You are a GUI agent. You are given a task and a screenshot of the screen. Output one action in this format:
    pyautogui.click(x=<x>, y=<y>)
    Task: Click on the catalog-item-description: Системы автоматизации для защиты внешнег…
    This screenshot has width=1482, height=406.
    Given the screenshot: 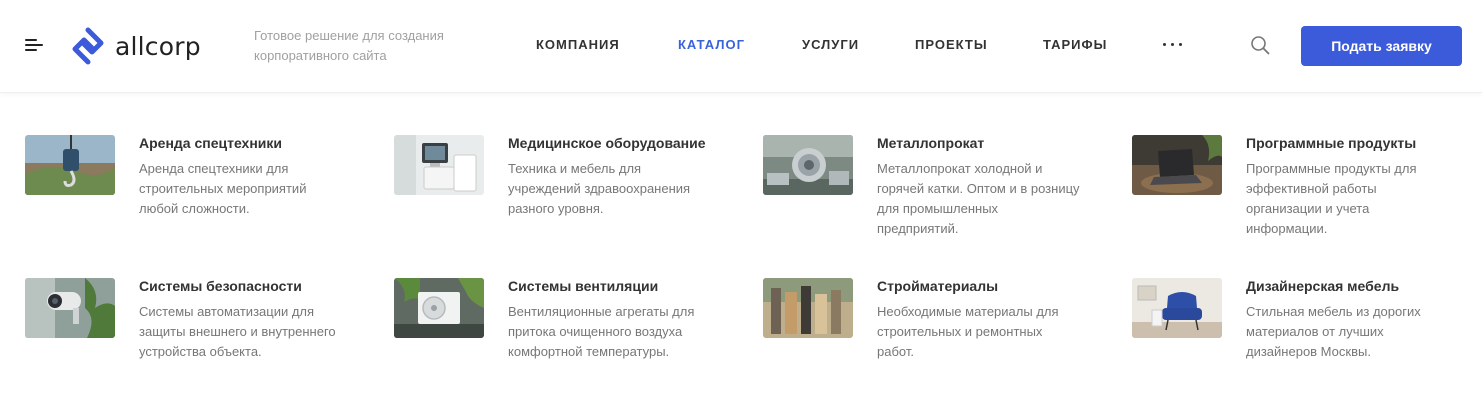 What is the action you would take?
    pyautogui.click(x=237, y=331)
    